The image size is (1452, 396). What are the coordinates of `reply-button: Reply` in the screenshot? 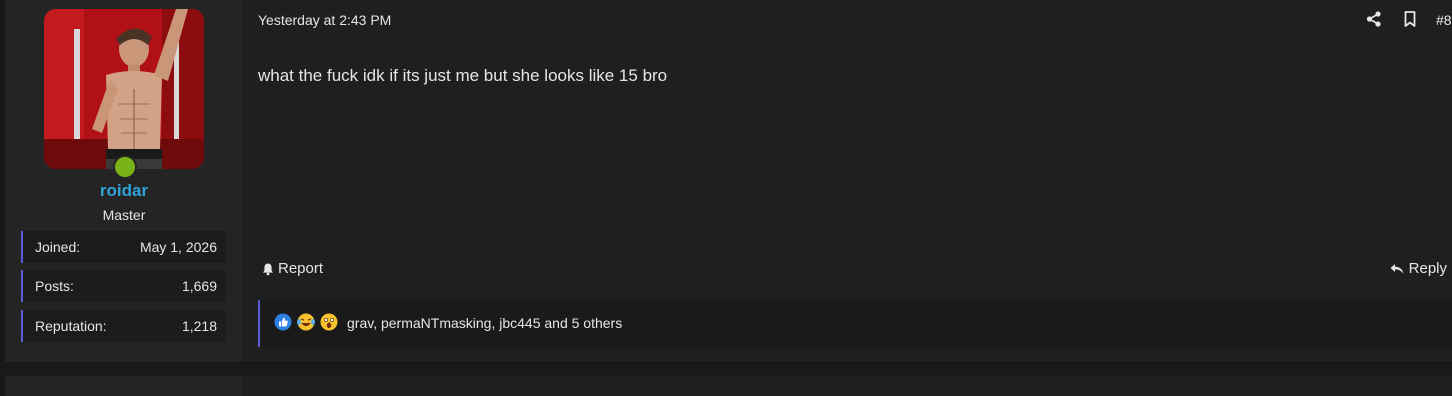 It's located at (1418, 268).